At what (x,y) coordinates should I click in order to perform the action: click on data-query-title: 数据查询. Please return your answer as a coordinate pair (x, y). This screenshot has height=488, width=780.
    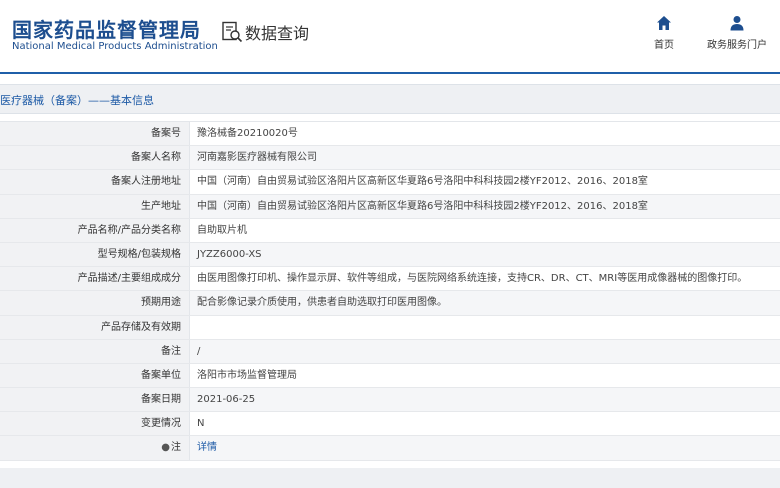
    Looking at the image, I should click on (265, 32).